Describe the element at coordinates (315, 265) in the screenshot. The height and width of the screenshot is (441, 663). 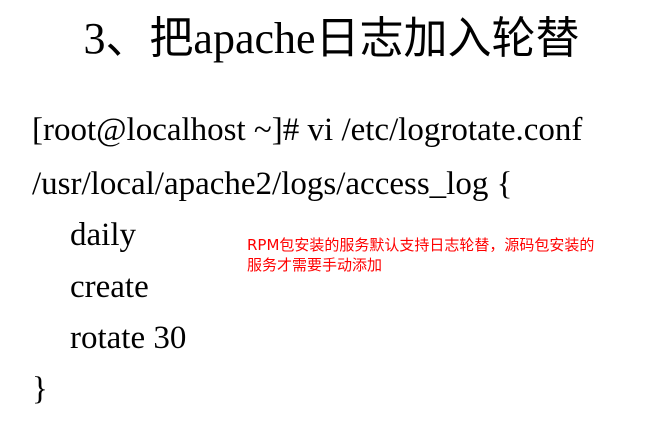
I see `annotation-note-line-2: 服务才需要手动添加` at that location.